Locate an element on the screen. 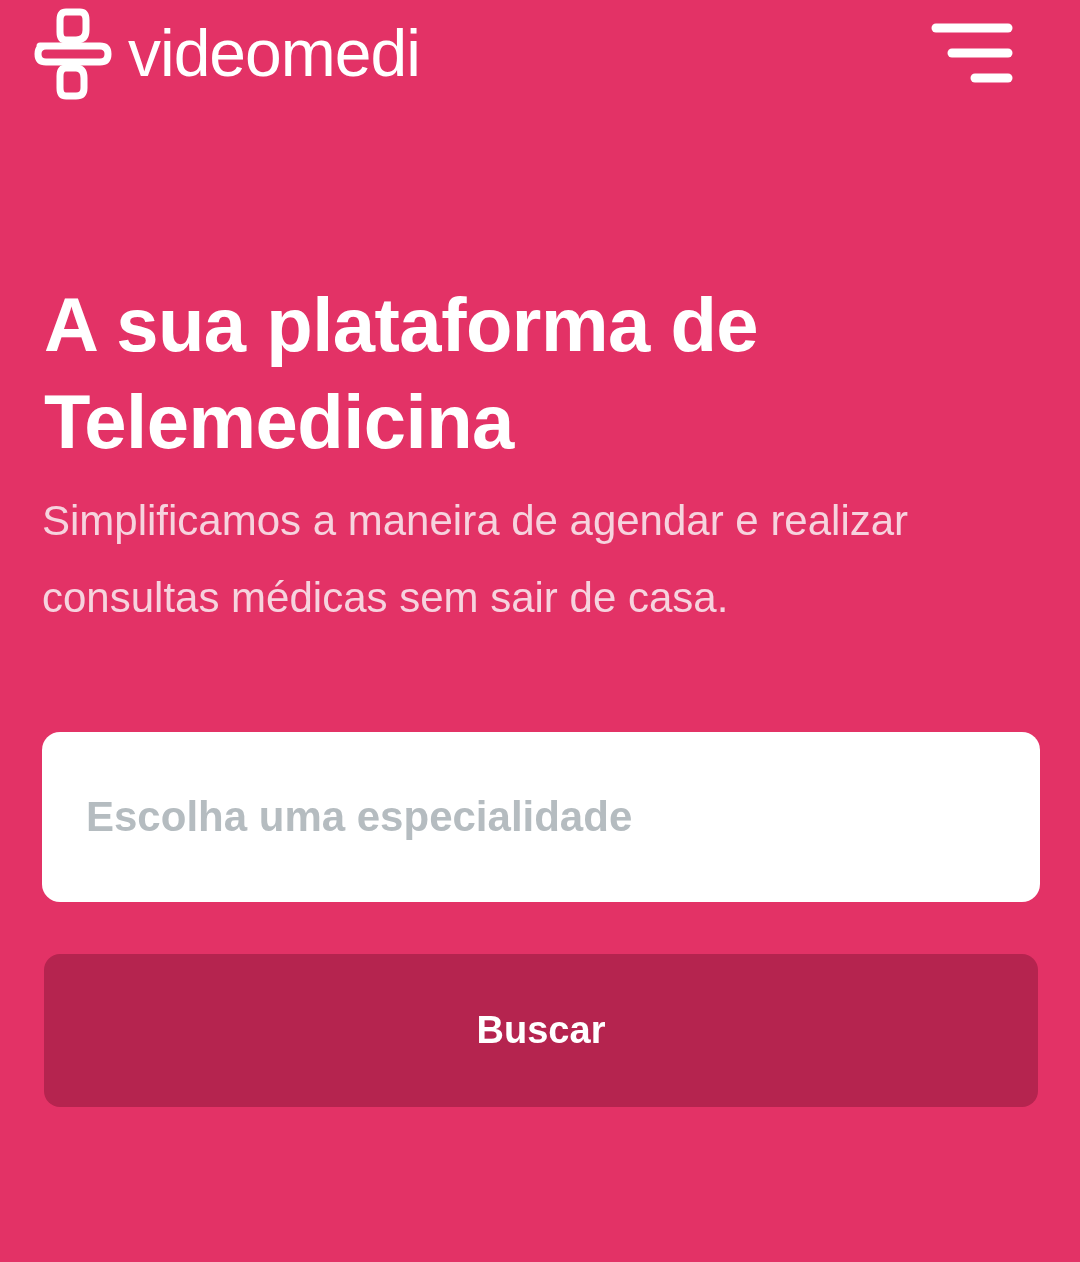  search-button: Buscar is located at coordinates (541, 1030).